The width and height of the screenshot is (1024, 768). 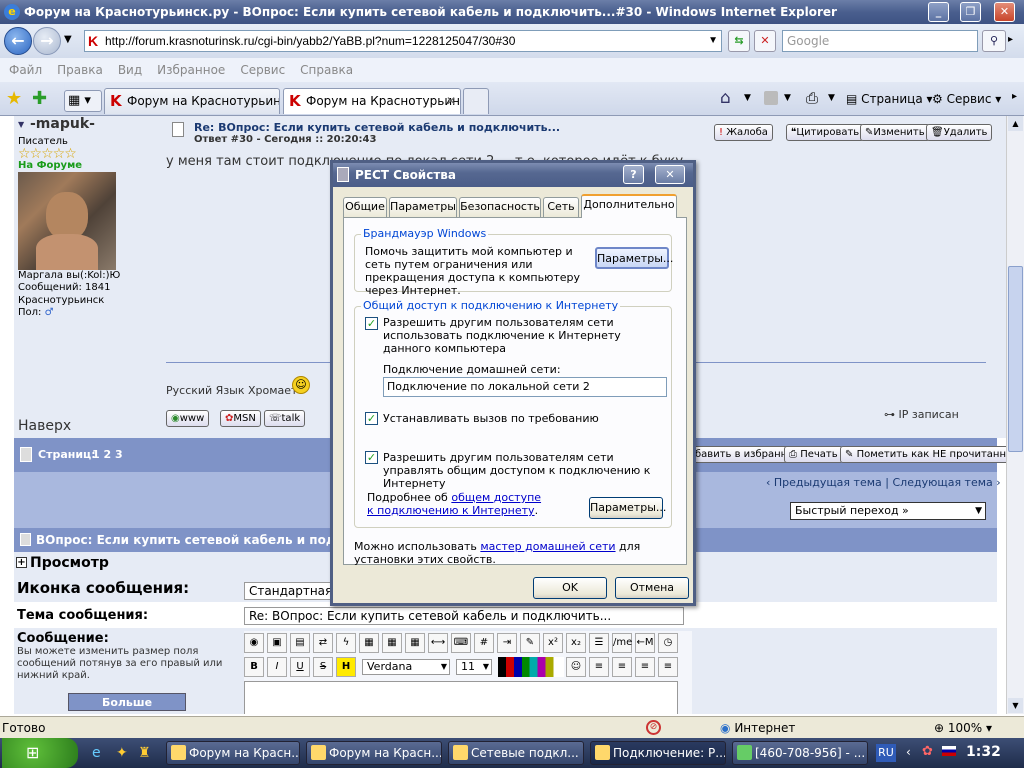 What do you see at coordinates (254, 643) in the screenshot?
I see `globe-icon: ◉` at bounding box center [254, 643].